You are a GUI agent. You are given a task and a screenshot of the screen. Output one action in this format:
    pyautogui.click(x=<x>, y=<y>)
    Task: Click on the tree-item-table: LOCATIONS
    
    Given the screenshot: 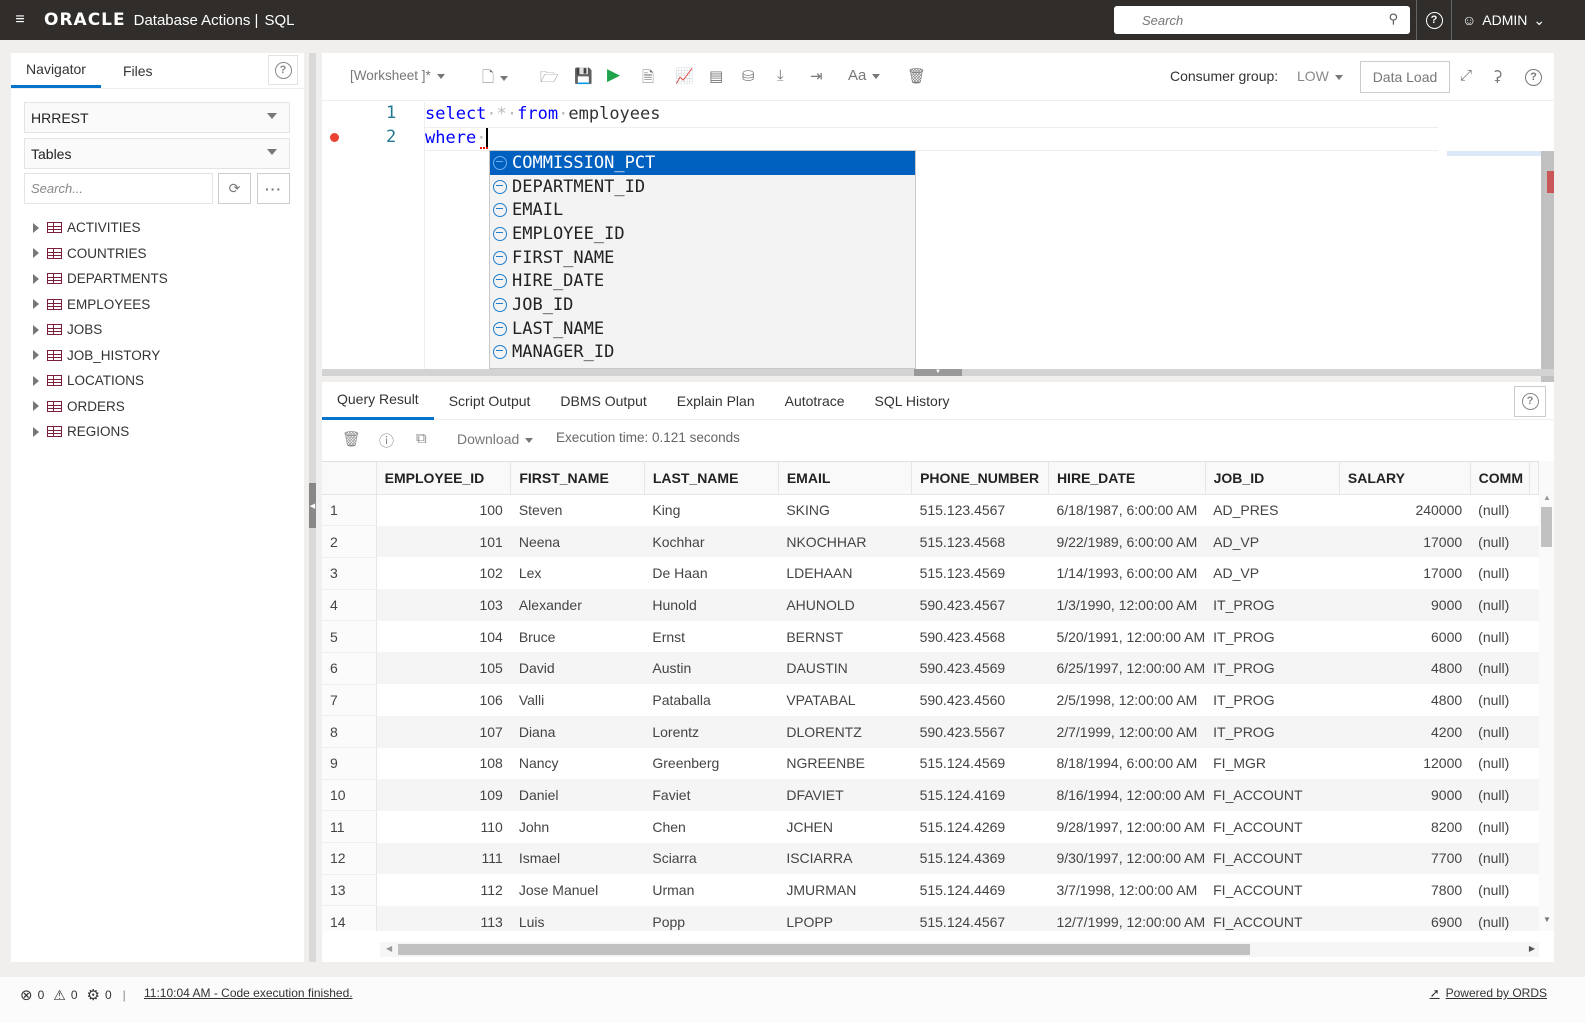 What is the action you would take?
    pyautogui.click(x=99, y=381)
    